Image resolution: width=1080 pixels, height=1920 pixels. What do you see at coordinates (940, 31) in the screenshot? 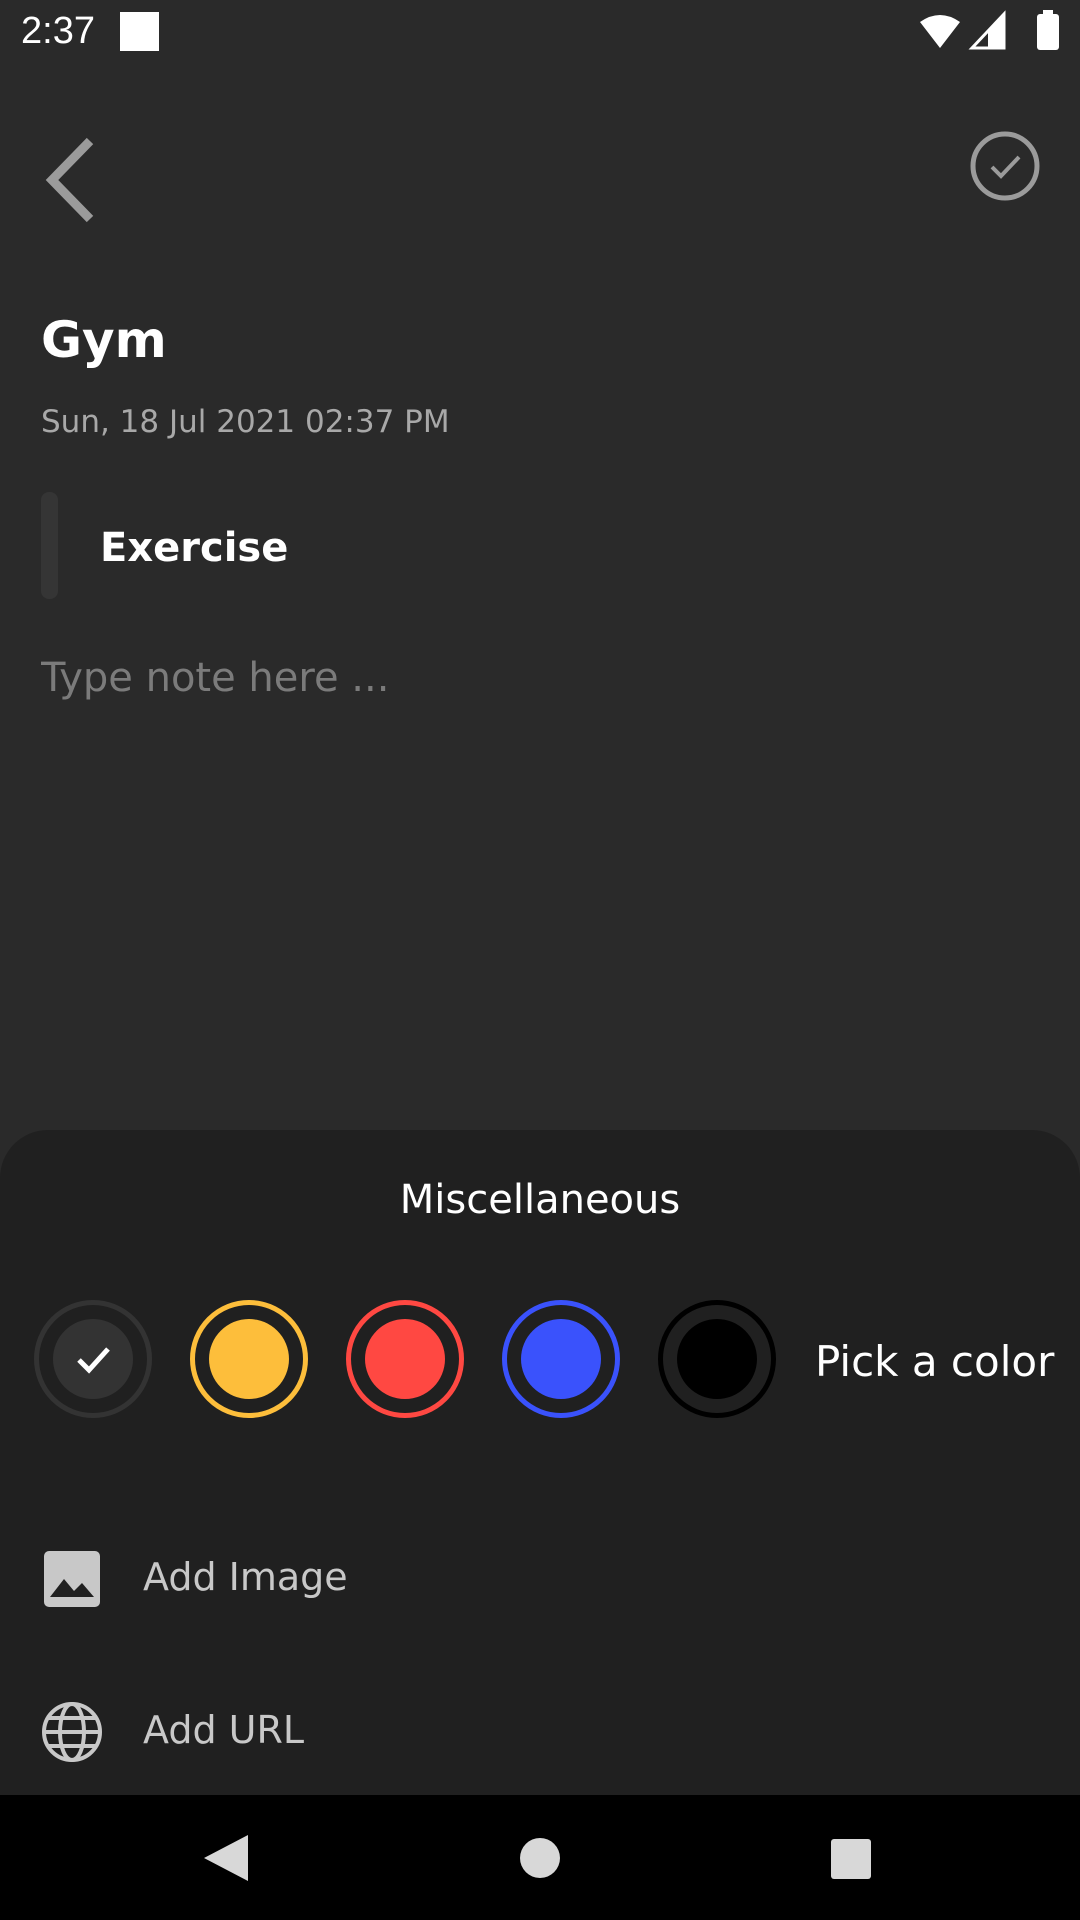
I see `wifi-icon` at bounding box center [940, 31].